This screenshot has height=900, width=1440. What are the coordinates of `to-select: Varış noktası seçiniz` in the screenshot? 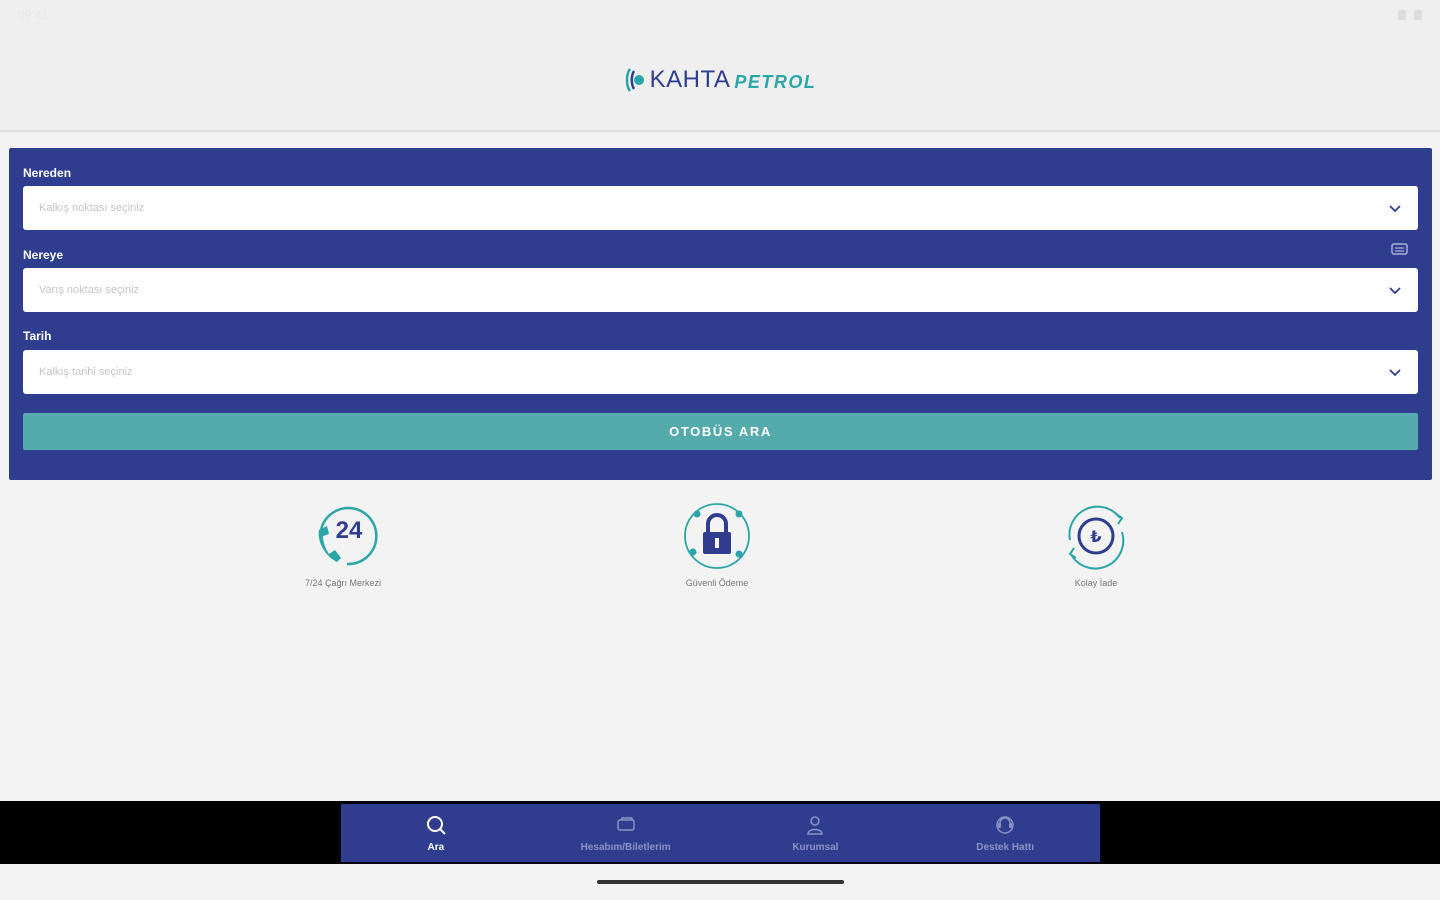 It's located at (720, 290).